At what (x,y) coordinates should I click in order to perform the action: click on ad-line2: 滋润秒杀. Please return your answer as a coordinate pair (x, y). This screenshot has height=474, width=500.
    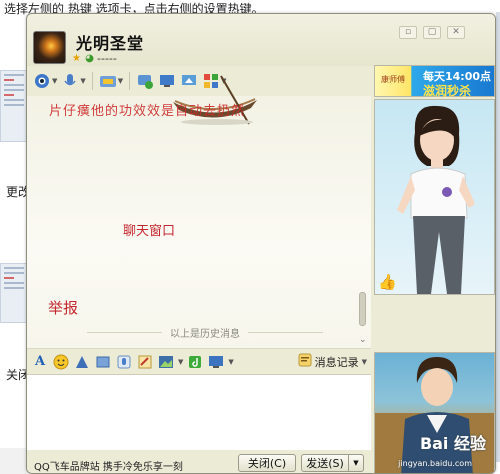
    Looking at the image, I should click on (447, 91).